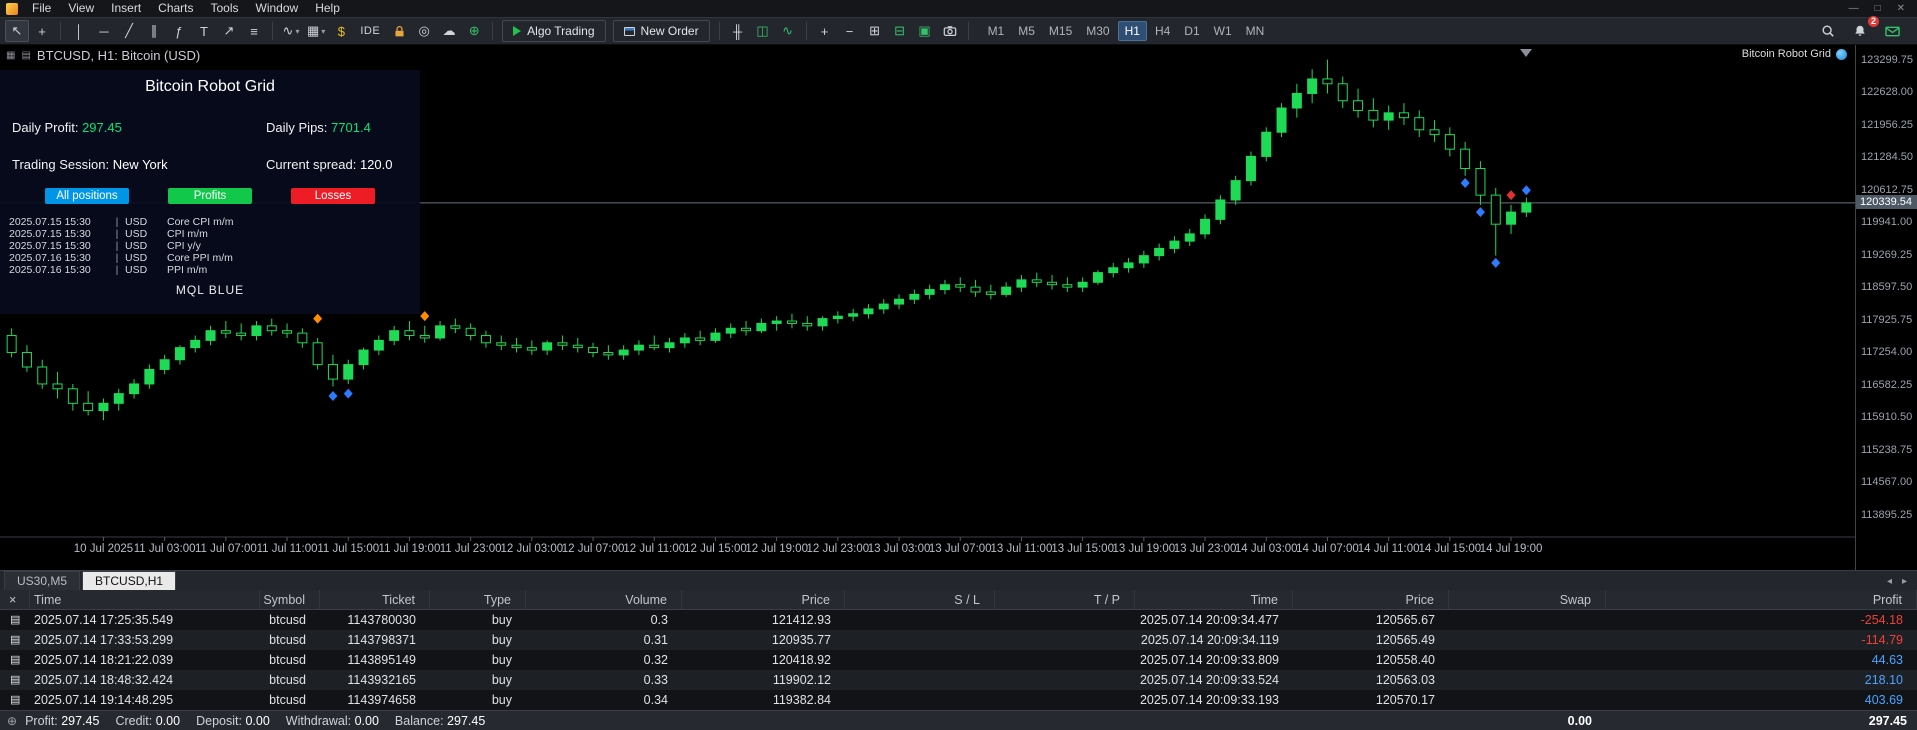 The width and height of the screenshot is (1917, 730). Describe the element at coordinates (1223, 31) in the screenshot. I see `timeframe-button: W1` at that location.